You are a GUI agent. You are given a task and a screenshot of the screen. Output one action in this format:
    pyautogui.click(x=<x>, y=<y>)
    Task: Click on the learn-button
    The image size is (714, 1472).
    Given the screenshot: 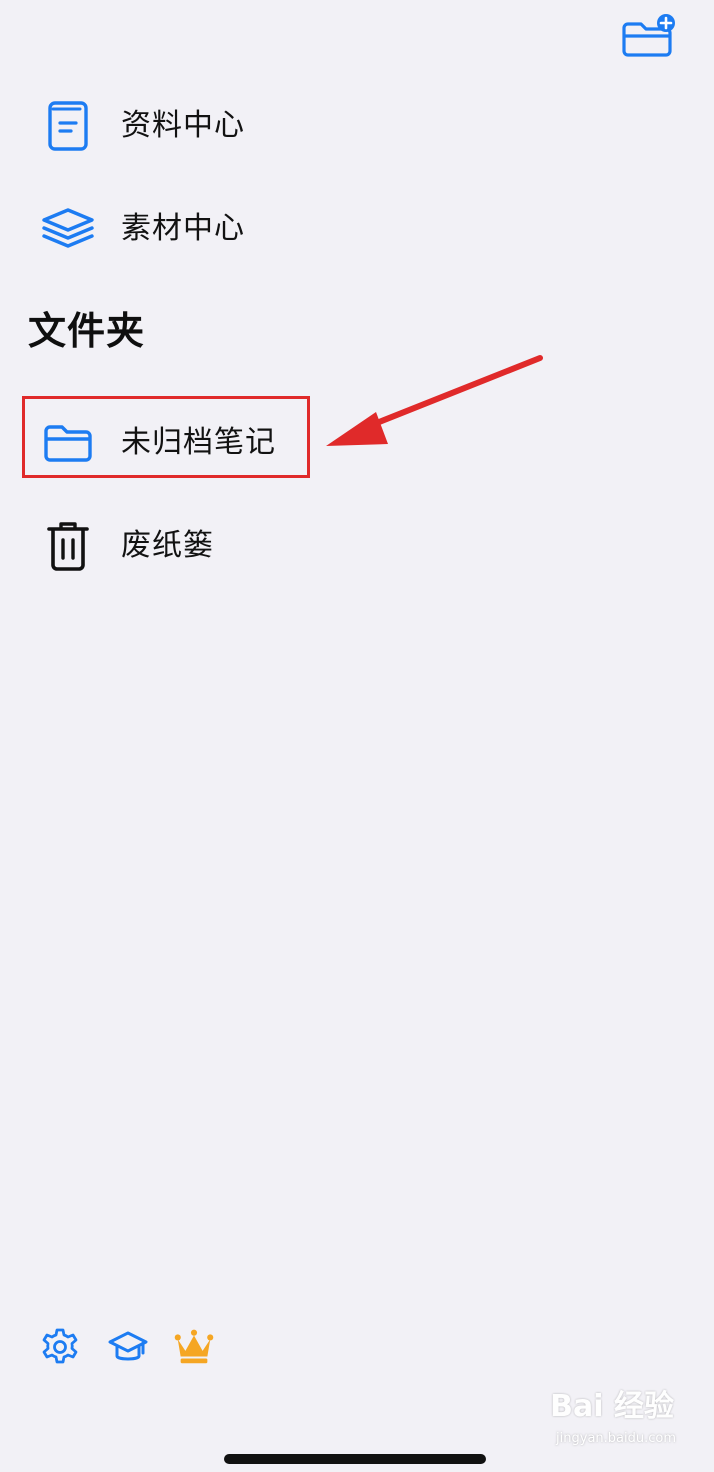 What is the action you would take?
    pyautogui.click(x=128, y=1347)
    